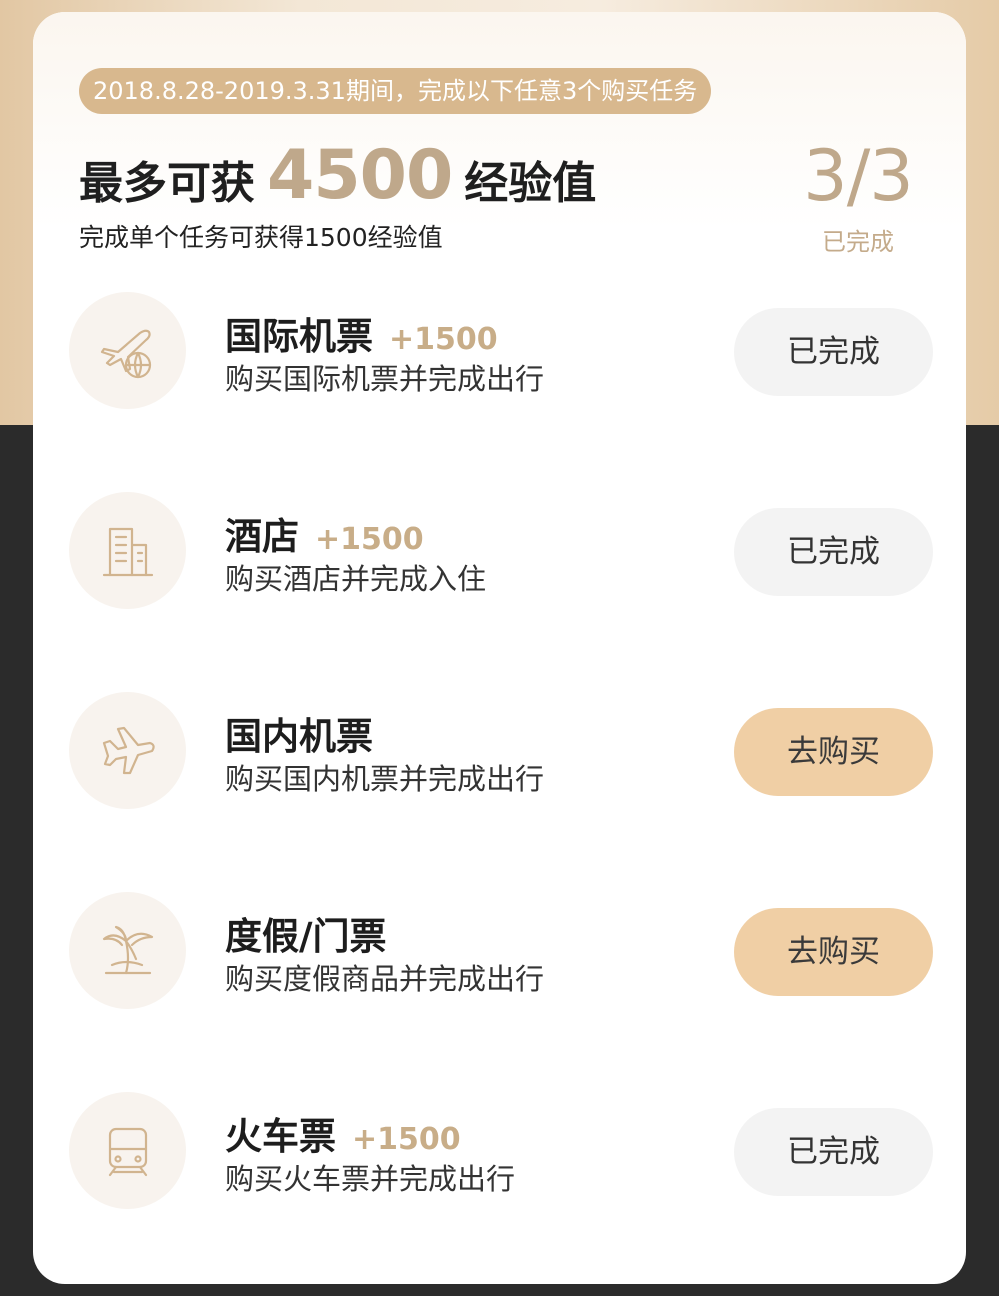  I want to click on plane-globe-icon, so click(125, 353).